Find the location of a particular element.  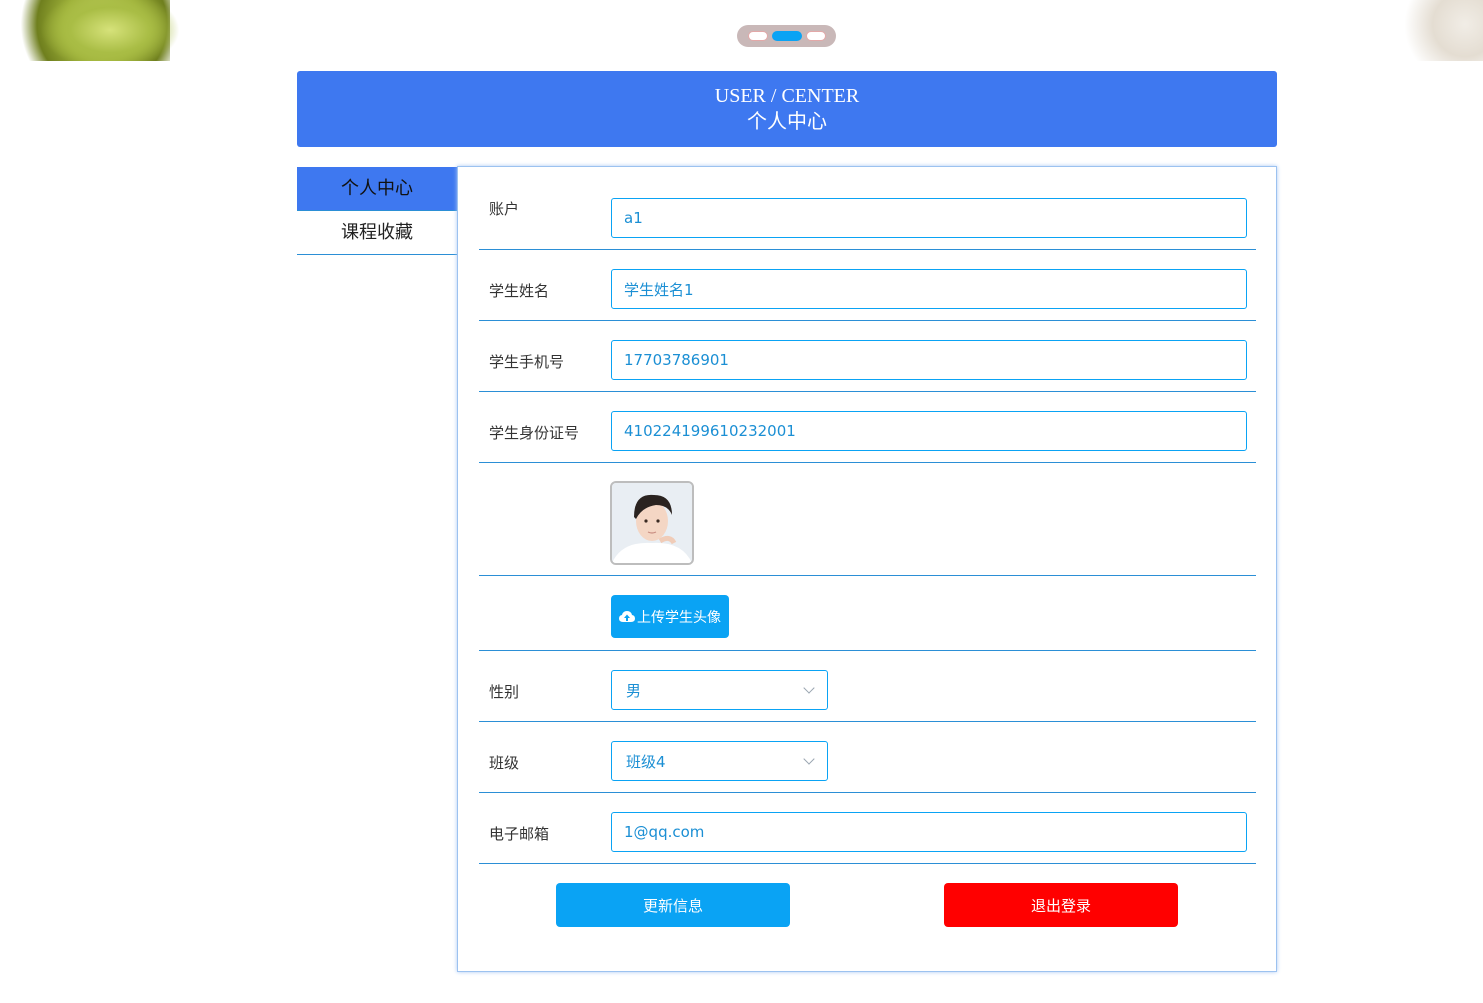

form-row-gender: 性别 男 is located at coordinates (867, 686).